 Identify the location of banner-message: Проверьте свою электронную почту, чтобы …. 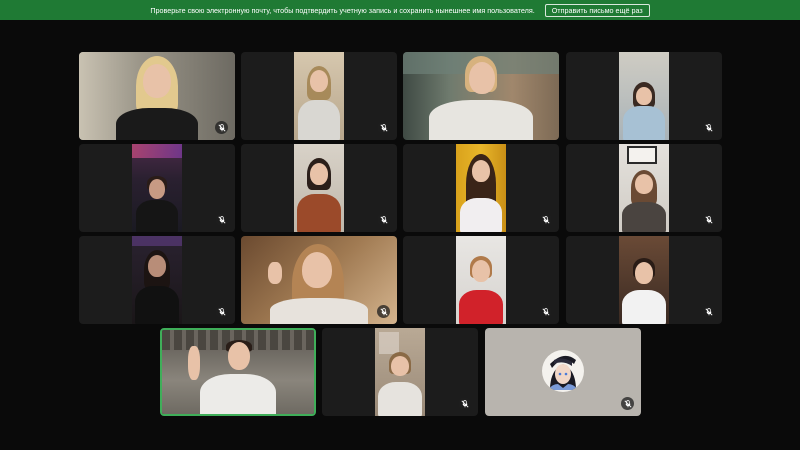
(342, 10).